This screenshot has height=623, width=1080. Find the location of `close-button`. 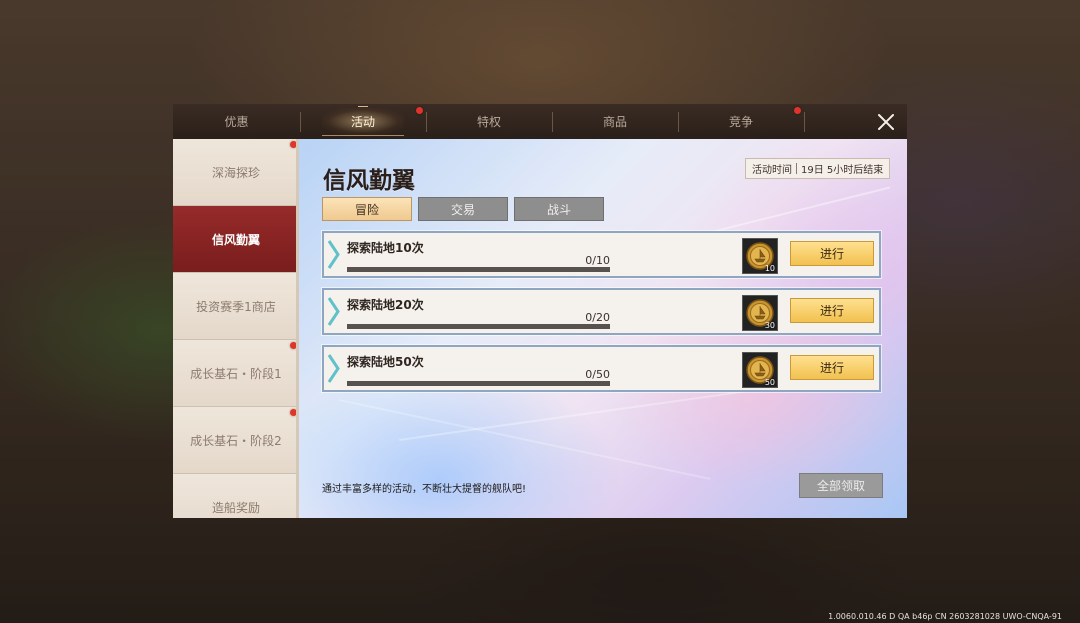

close-button is located at coordinates (886, 121).